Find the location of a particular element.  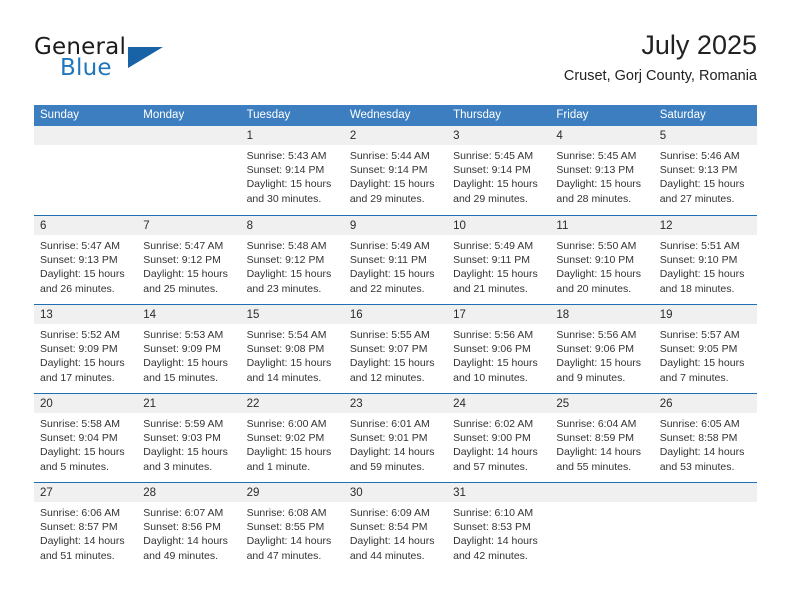

sunrise-text: Sunrise: 5:46 AM is located at coordinates (699, 156).